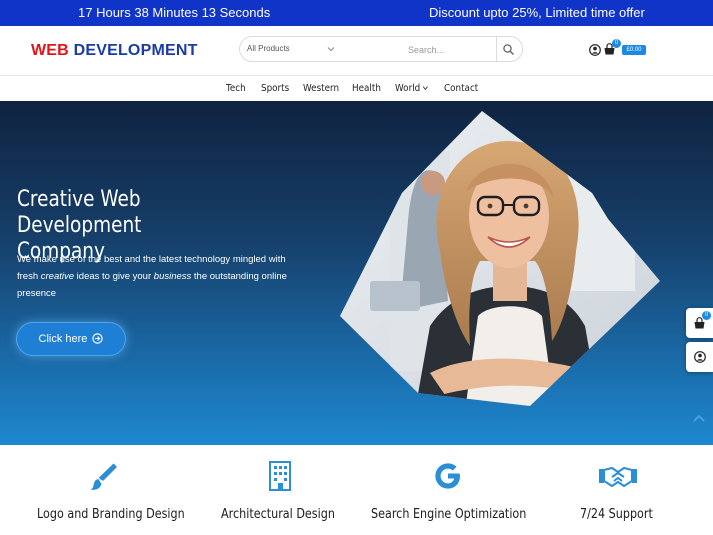  I want to click on paintbrush-icon, so click(103, 476).